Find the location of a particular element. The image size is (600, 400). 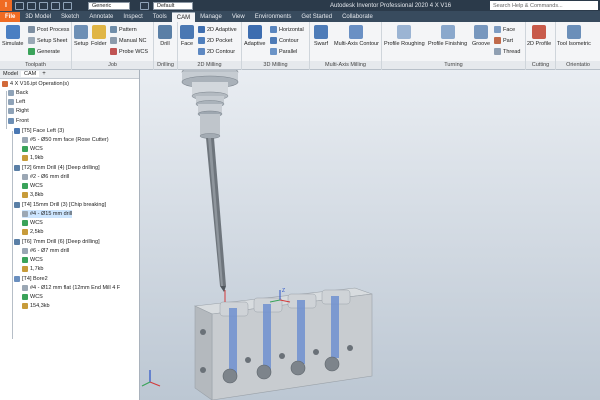

tab-manage: Manage is located at coordinates (211, 17).